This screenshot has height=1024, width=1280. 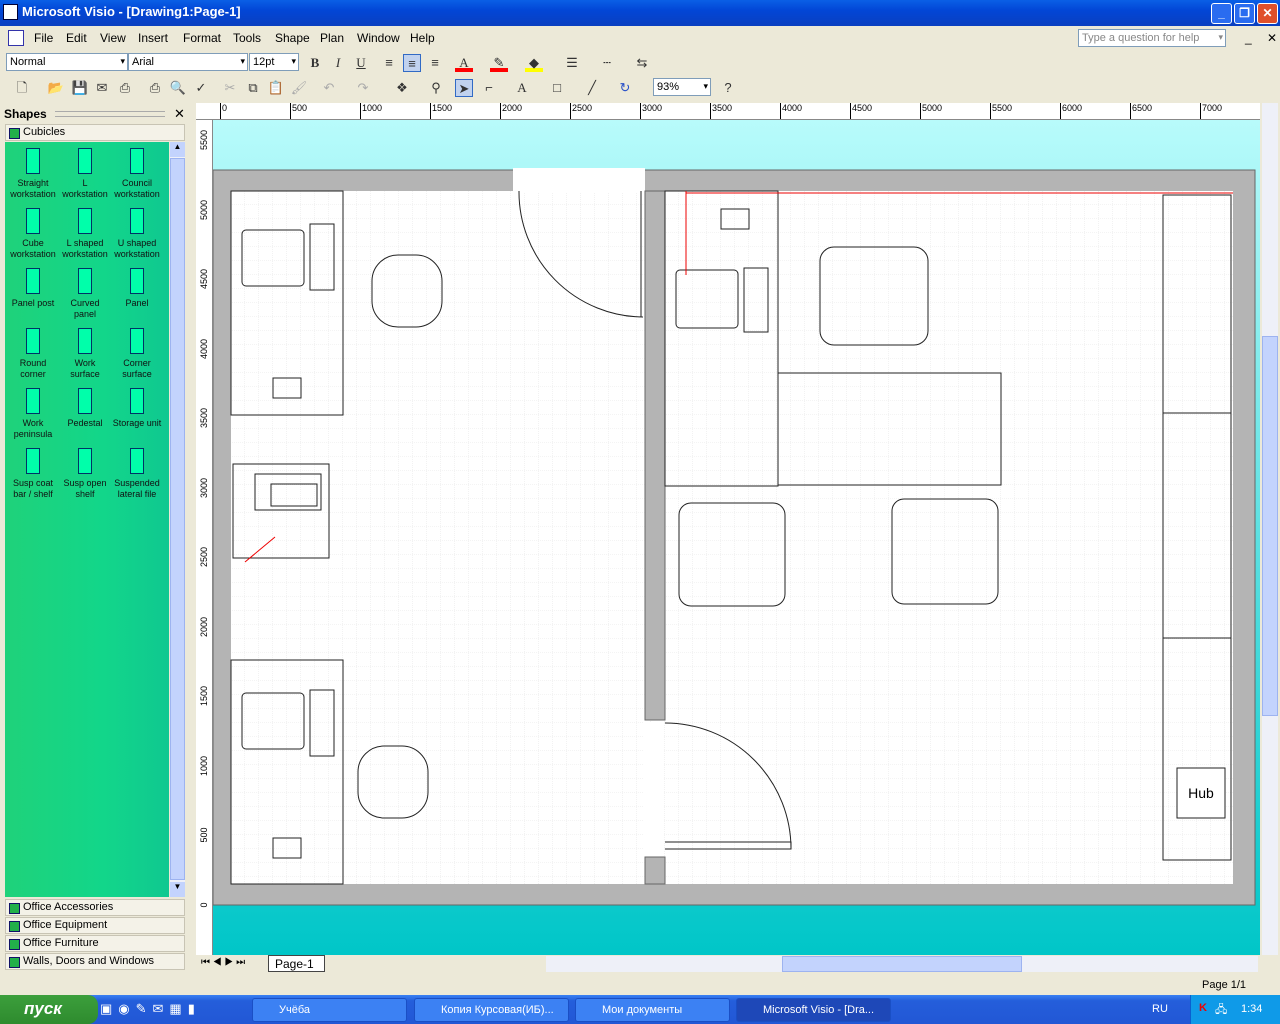 I want to click on font-size-select: 12pt, so click(x=274, y=62).